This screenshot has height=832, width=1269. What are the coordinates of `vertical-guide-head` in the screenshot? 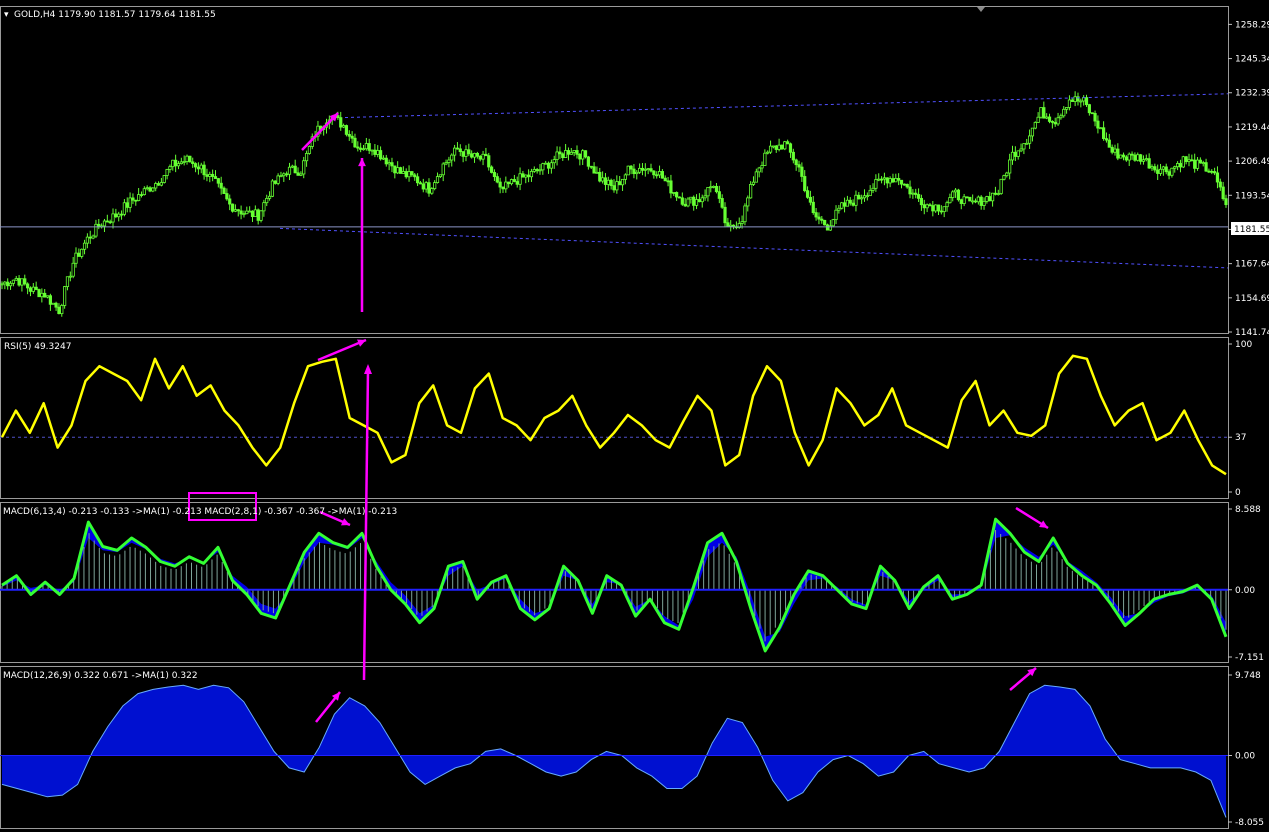 It's located at (368, 369).